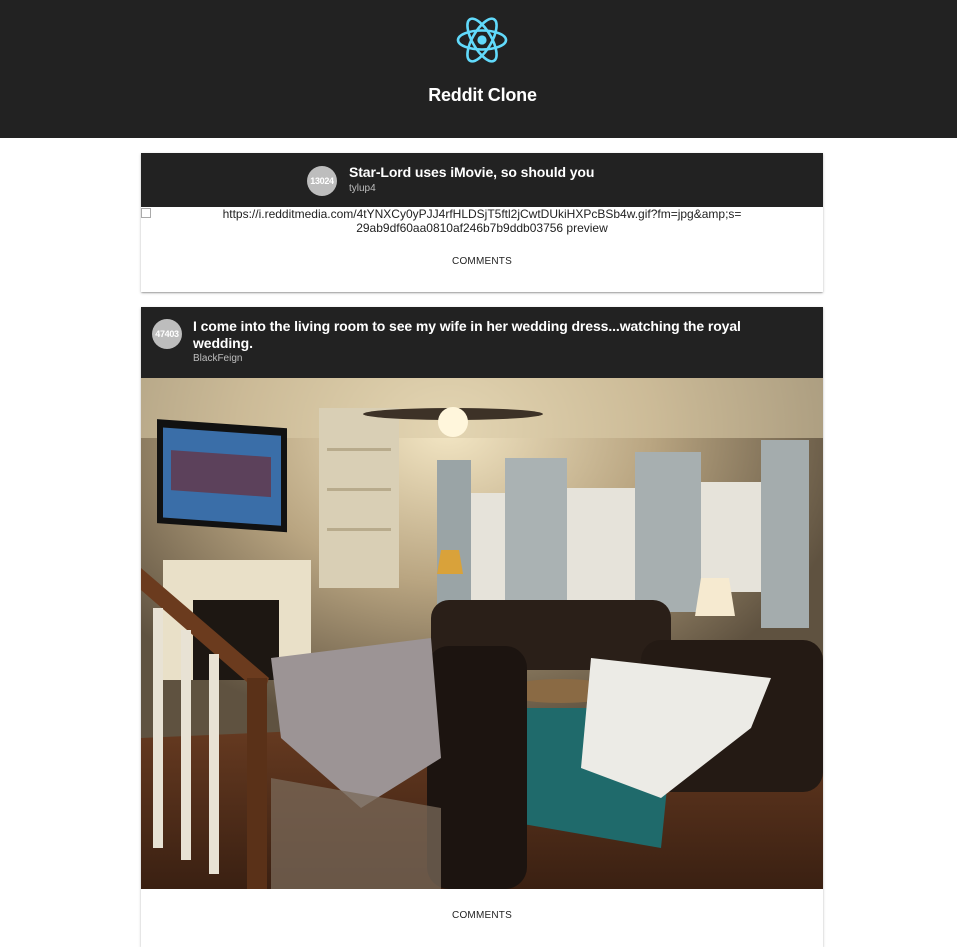 Image resolution: width=957 pixels, height=947 pixels. What do you see at coordinates (482, 40) in the screenshot?
I see `react-atom-icon` at bounding box center [482, 40].